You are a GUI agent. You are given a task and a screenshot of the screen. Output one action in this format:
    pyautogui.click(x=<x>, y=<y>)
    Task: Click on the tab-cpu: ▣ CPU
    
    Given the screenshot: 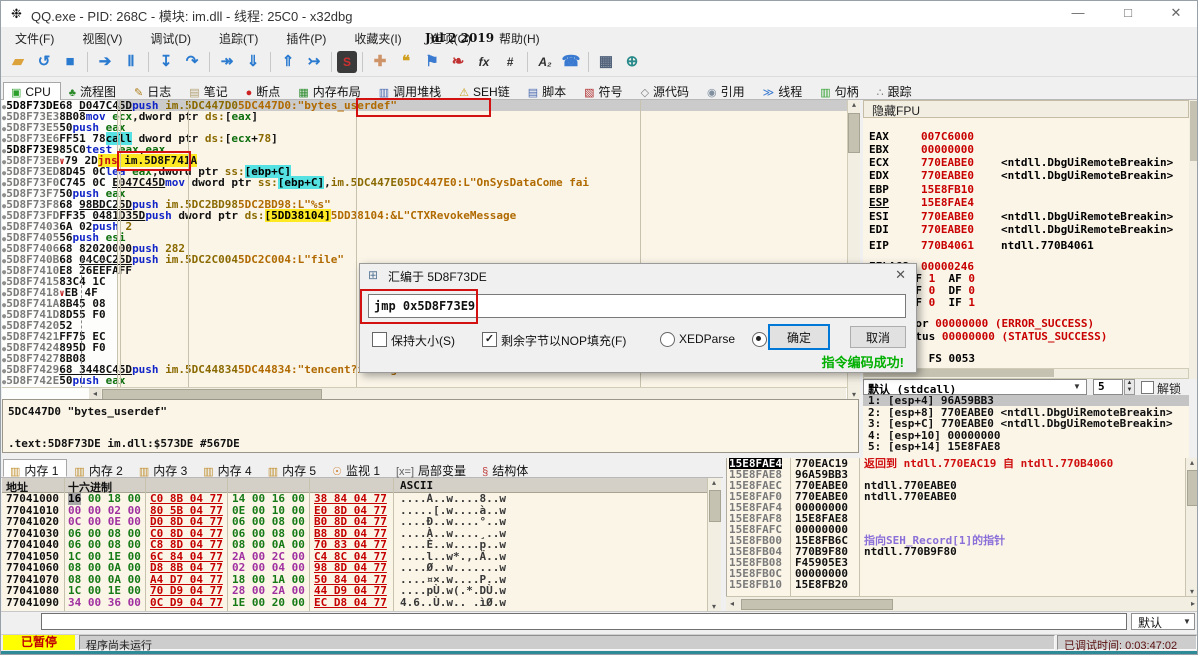 What is the action you would take?
    pyautogui.click(x=32, y=91)
    